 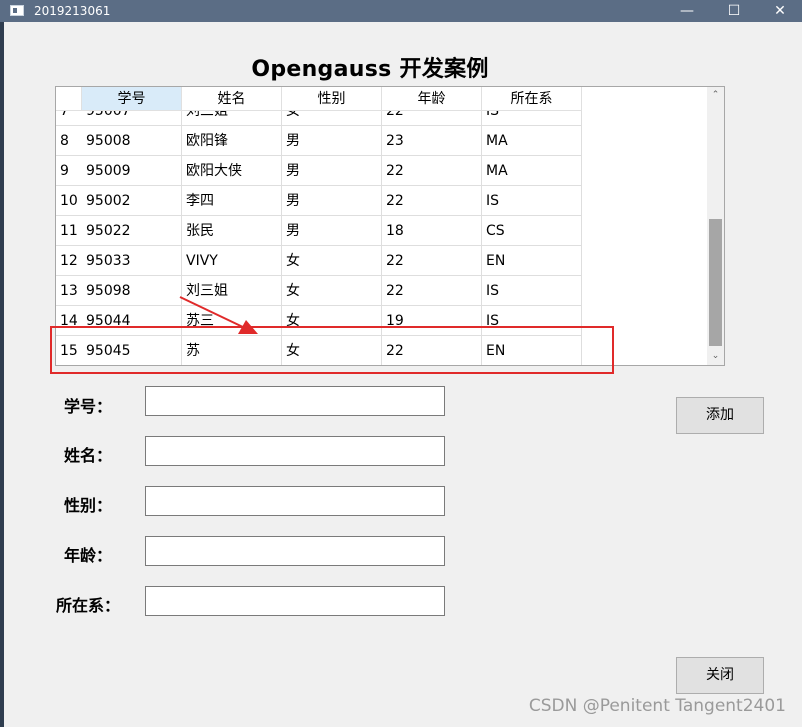 What do you see at coordinates (720, 415) in the screenshot?
I see `add-button: 添加` at bounding box center [720, 415].